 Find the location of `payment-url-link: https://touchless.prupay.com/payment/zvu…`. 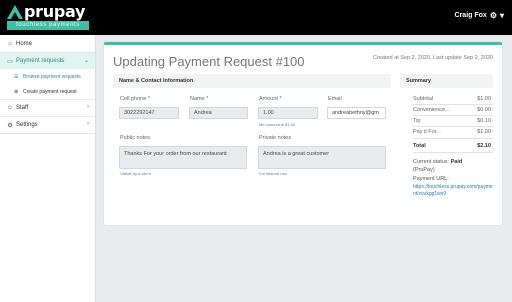

payment-url-link: https://touchless.prupay.com/payment/zvu… is located at coordinates (454, 191).